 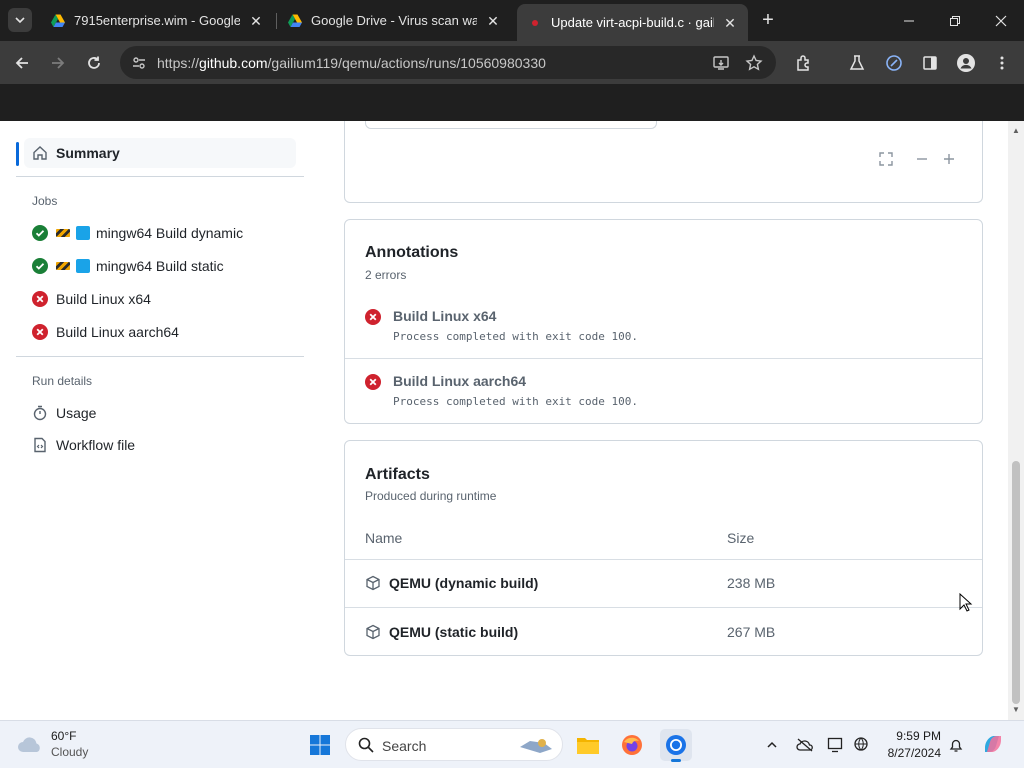 I want to click on chrome-icon, so click(x=676, y=745).